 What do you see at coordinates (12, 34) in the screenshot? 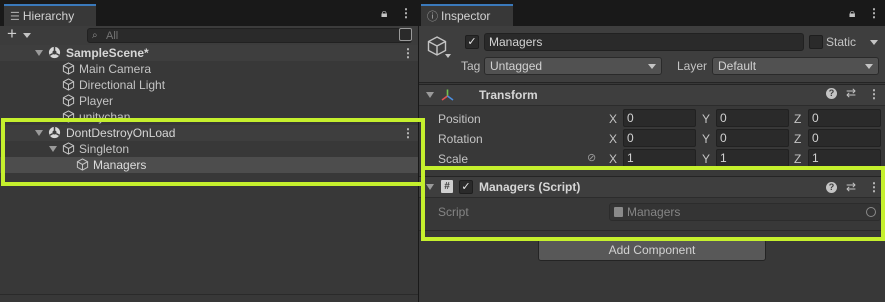
I see `create-button: +` at bounding box center [12, 34].